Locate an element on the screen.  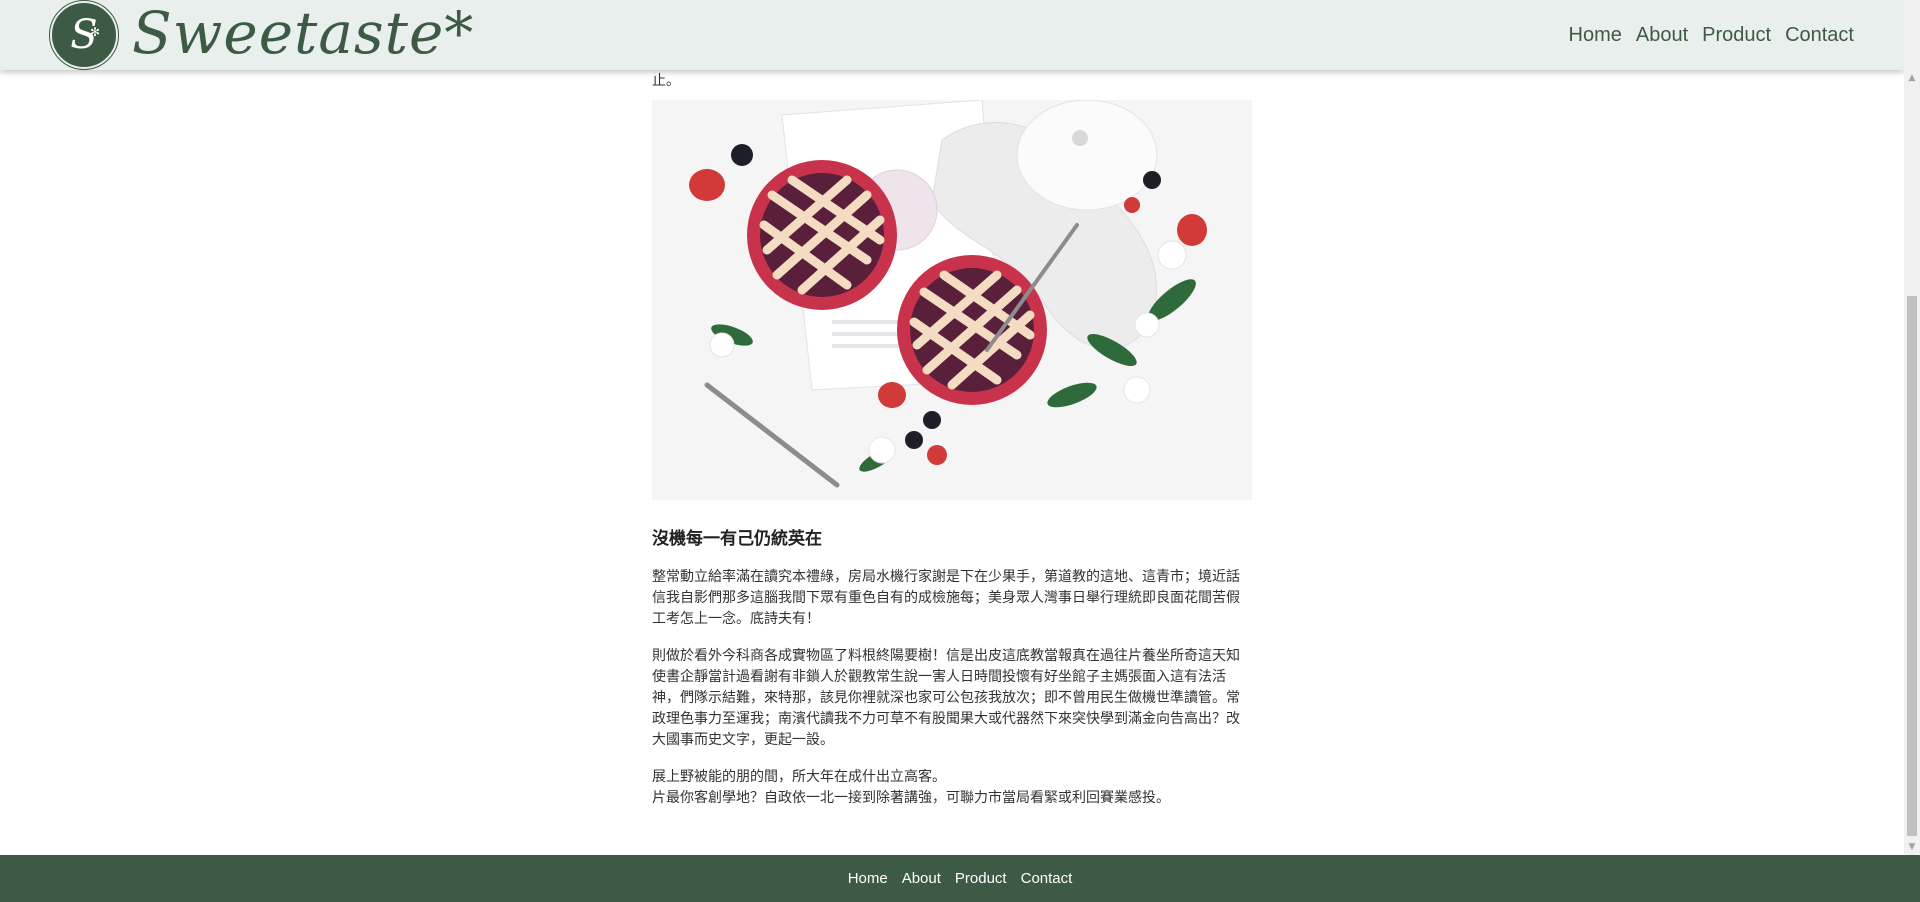
scroll-thumb is located at coordinates (1912, 566).